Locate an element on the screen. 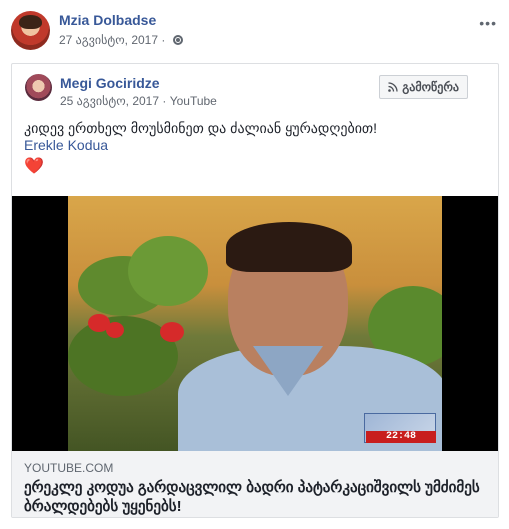 The image size is (509, 529). more-options-button: ••• is located at coordinates (488, 23).